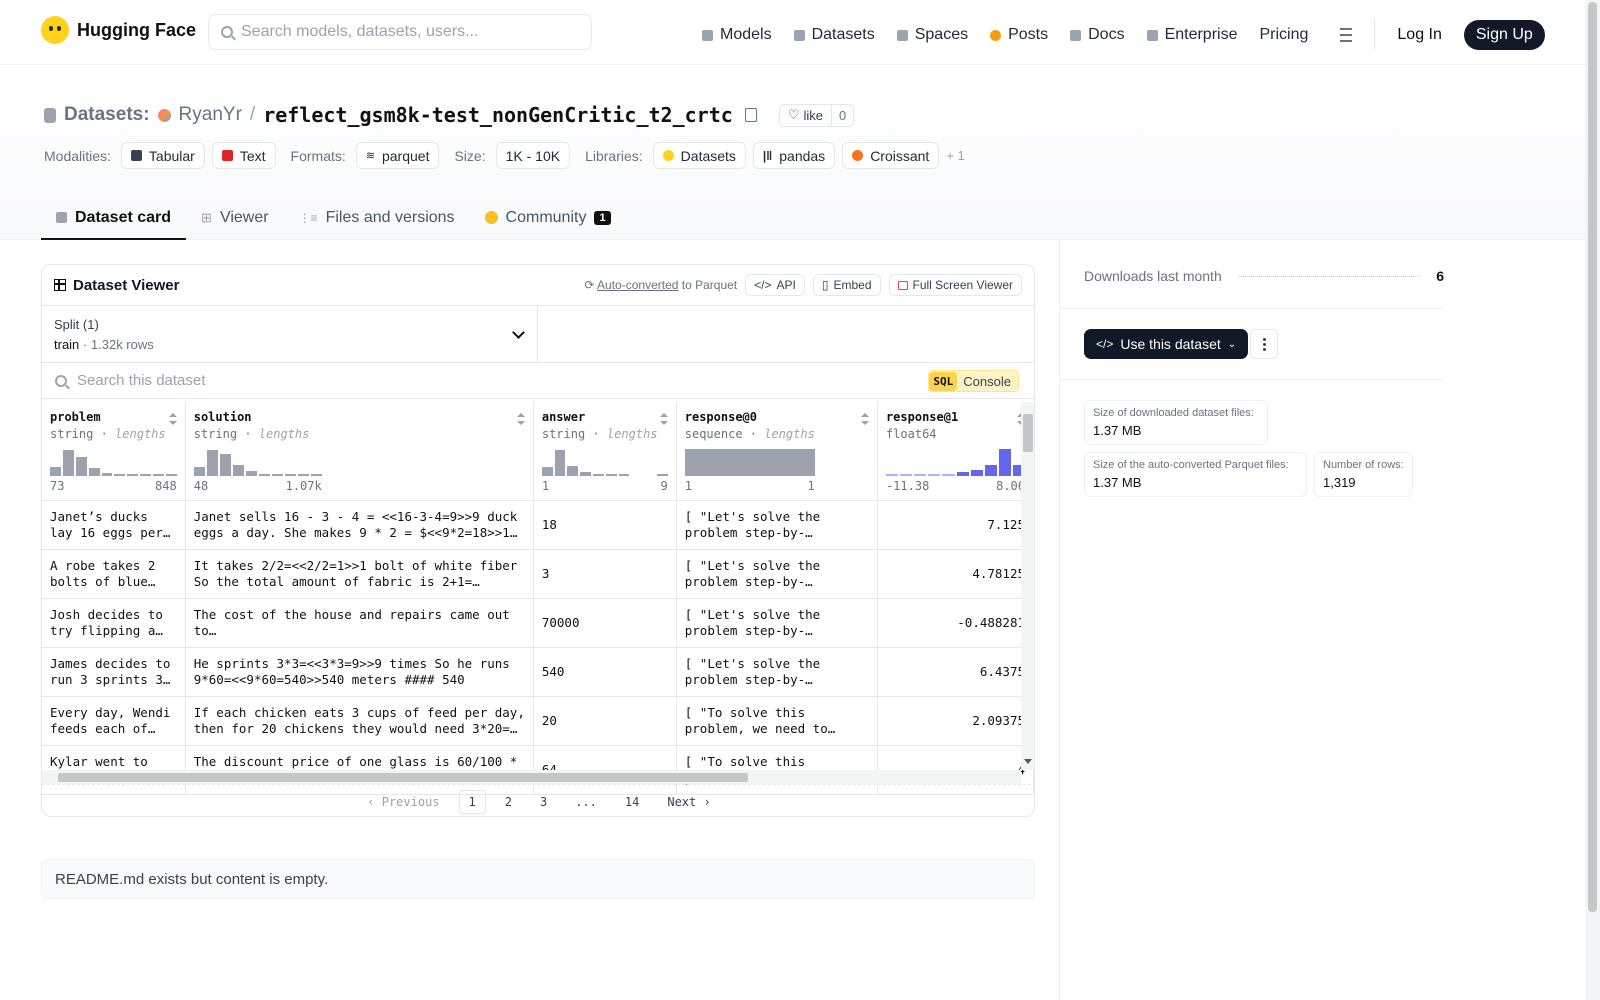  Describe the element at coordinates (1027, 586) in the screenshot. I see `table-vertical-scrollbar` at that location.